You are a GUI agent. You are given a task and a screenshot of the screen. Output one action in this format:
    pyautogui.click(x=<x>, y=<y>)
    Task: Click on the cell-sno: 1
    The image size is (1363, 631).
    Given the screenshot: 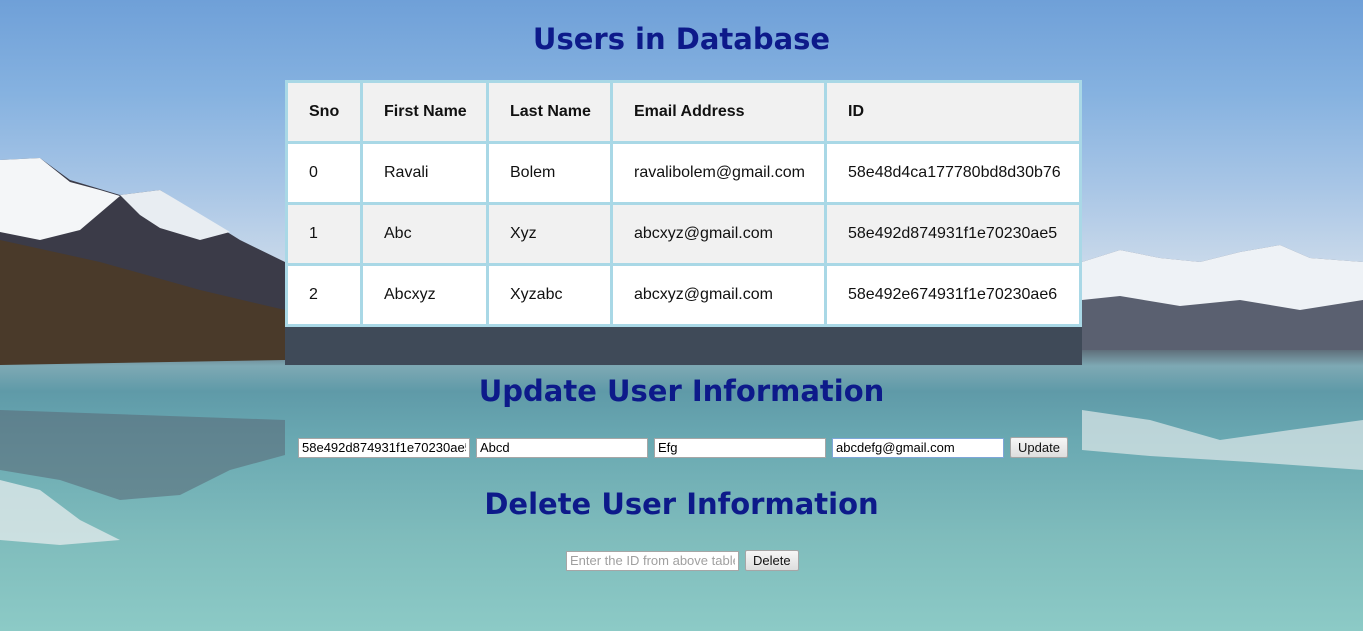 What is the action you would take?
    pyautogui.click(x=324, y=234)
    